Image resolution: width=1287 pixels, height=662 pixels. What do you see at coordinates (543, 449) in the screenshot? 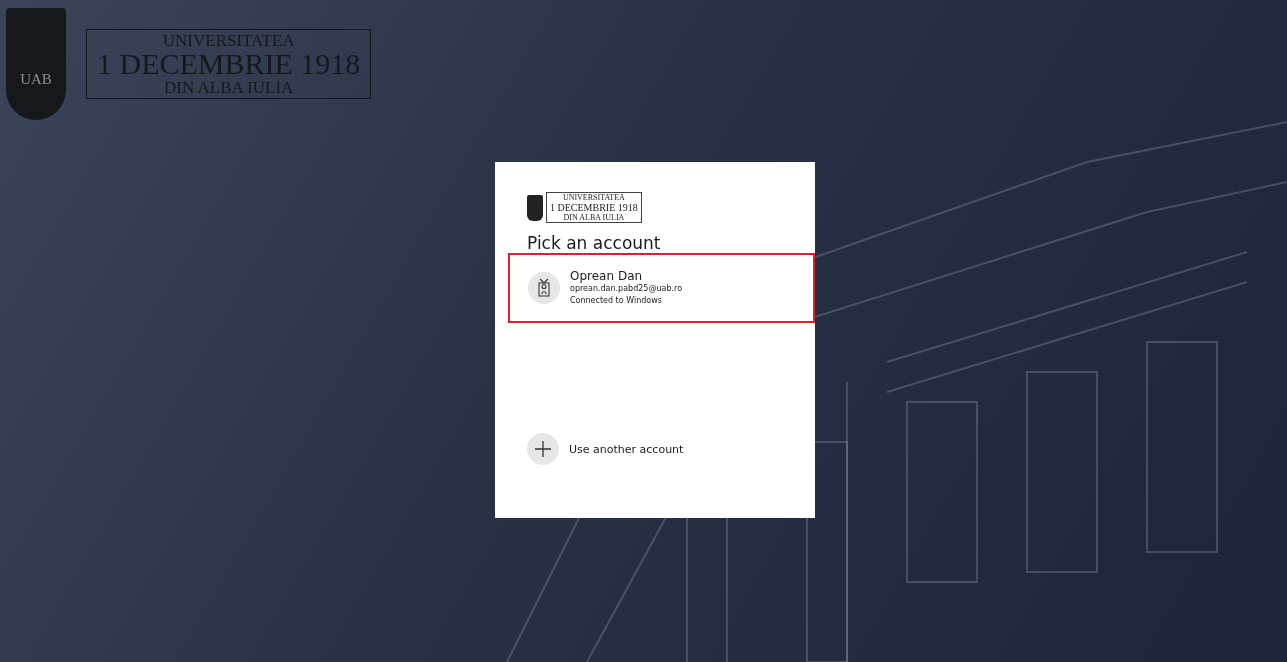
I see `plus-icon` at bounding box center [543, 449].